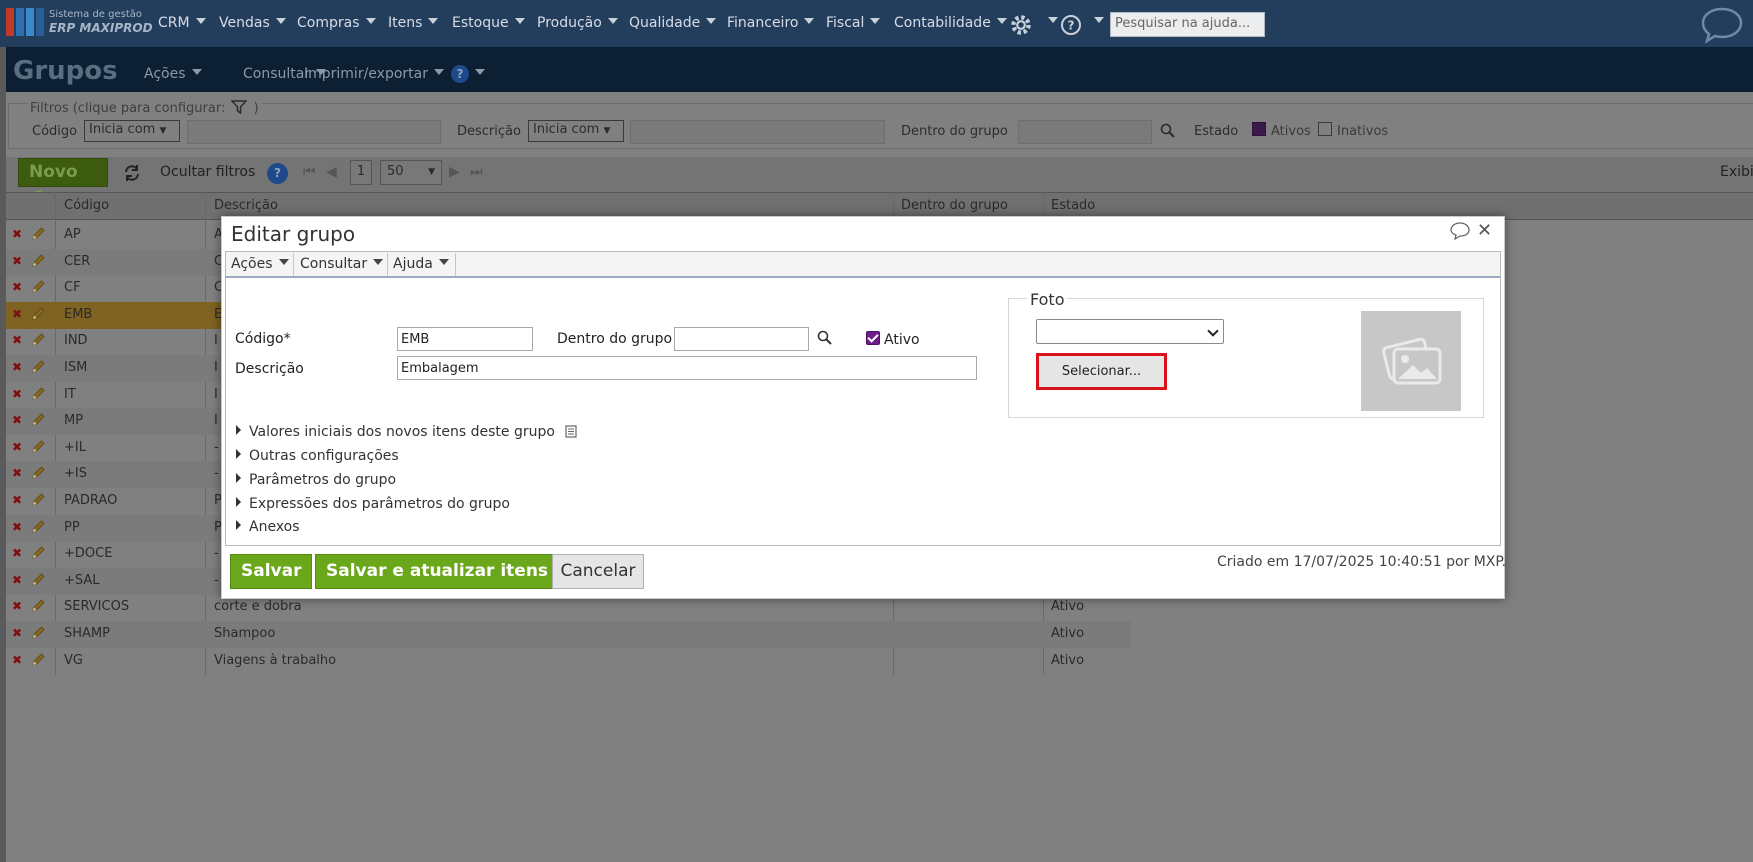 The width and height of the screenshot is (1753, 862). What do you see at coordinates (252, 23) in the screenshot?
I see `menu-vendas: Vendas` at bounding box center [252, 23].